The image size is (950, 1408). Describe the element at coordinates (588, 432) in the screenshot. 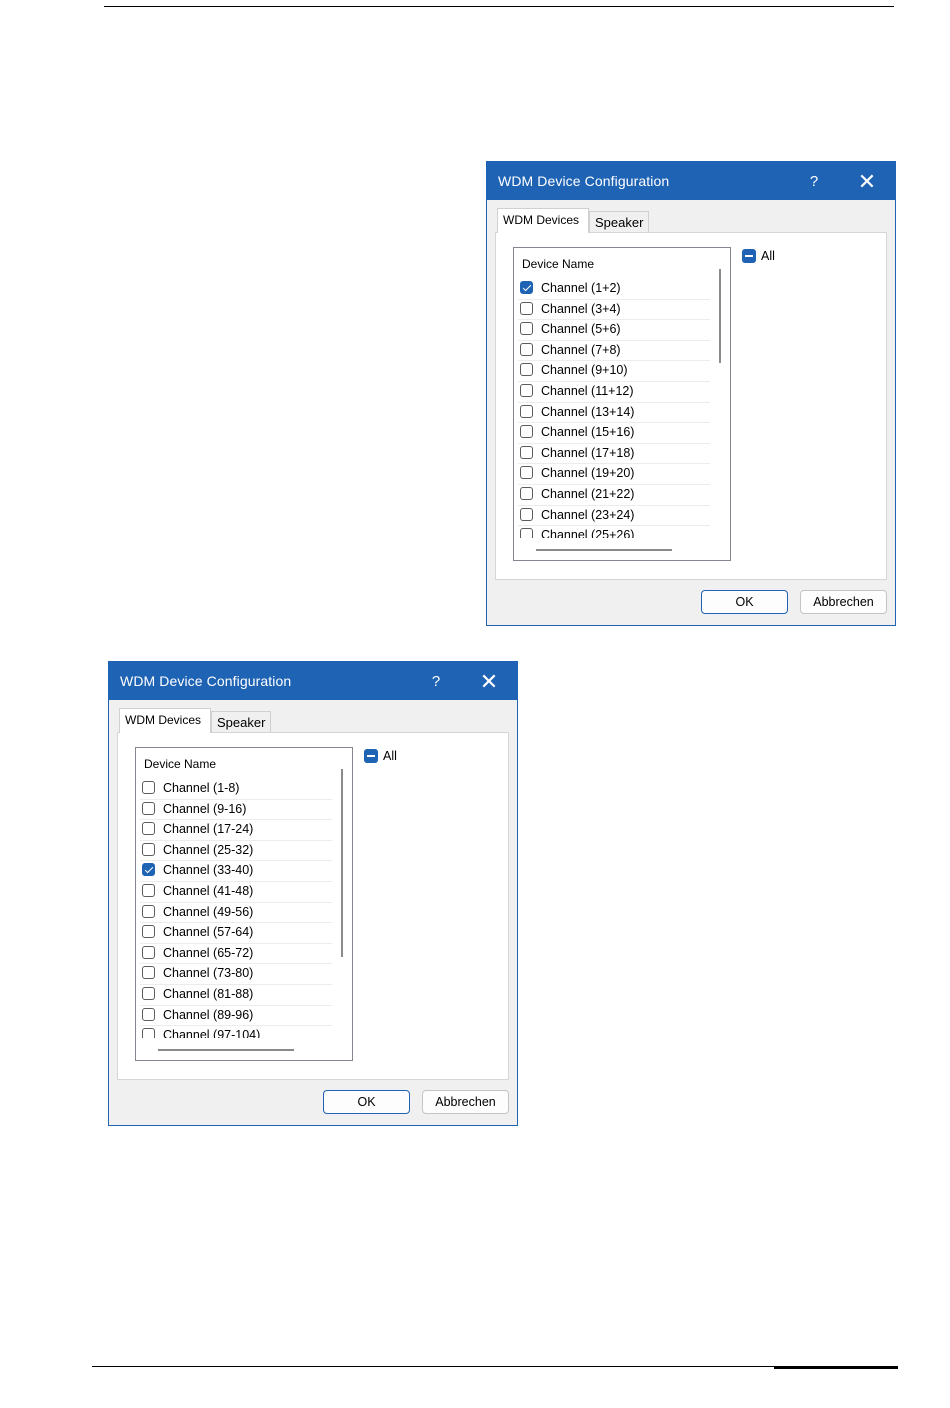

I see `device-item-label: Channel (15+16)` at that location.